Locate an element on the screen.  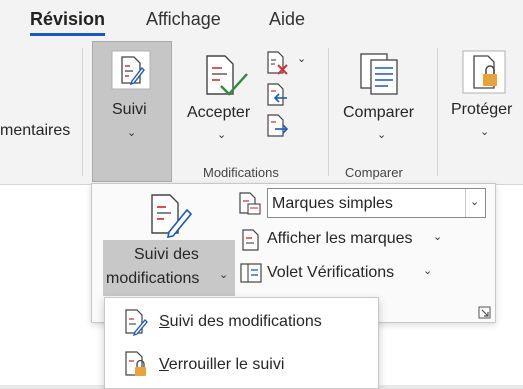
tab-aide: Aide is located at coordinates (287, 19).